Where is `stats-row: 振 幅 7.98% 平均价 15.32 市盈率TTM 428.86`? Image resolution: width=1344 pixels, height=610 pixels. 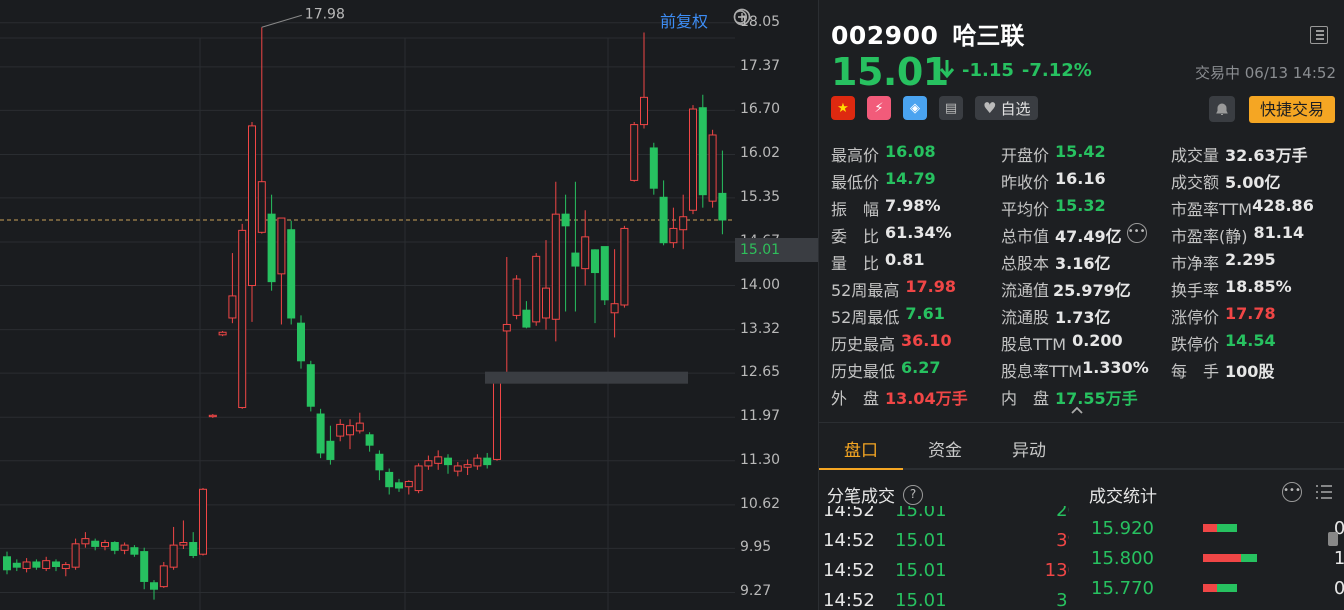 stats-row: 振 幅 7.98% 平均价 15.32 市盈率TTM 428.86 is located at coordinates (1086, 207).